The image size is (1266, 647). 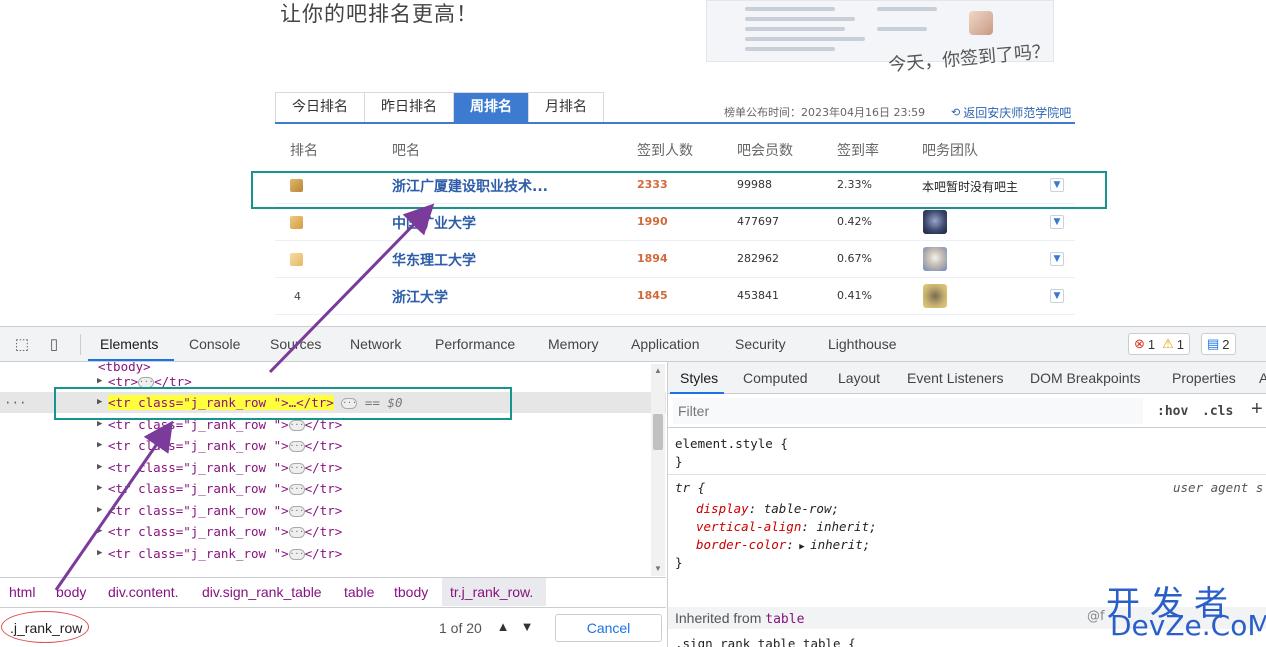 I want to click on tab-month-rank: 月排名, so click(x=566, y=108).